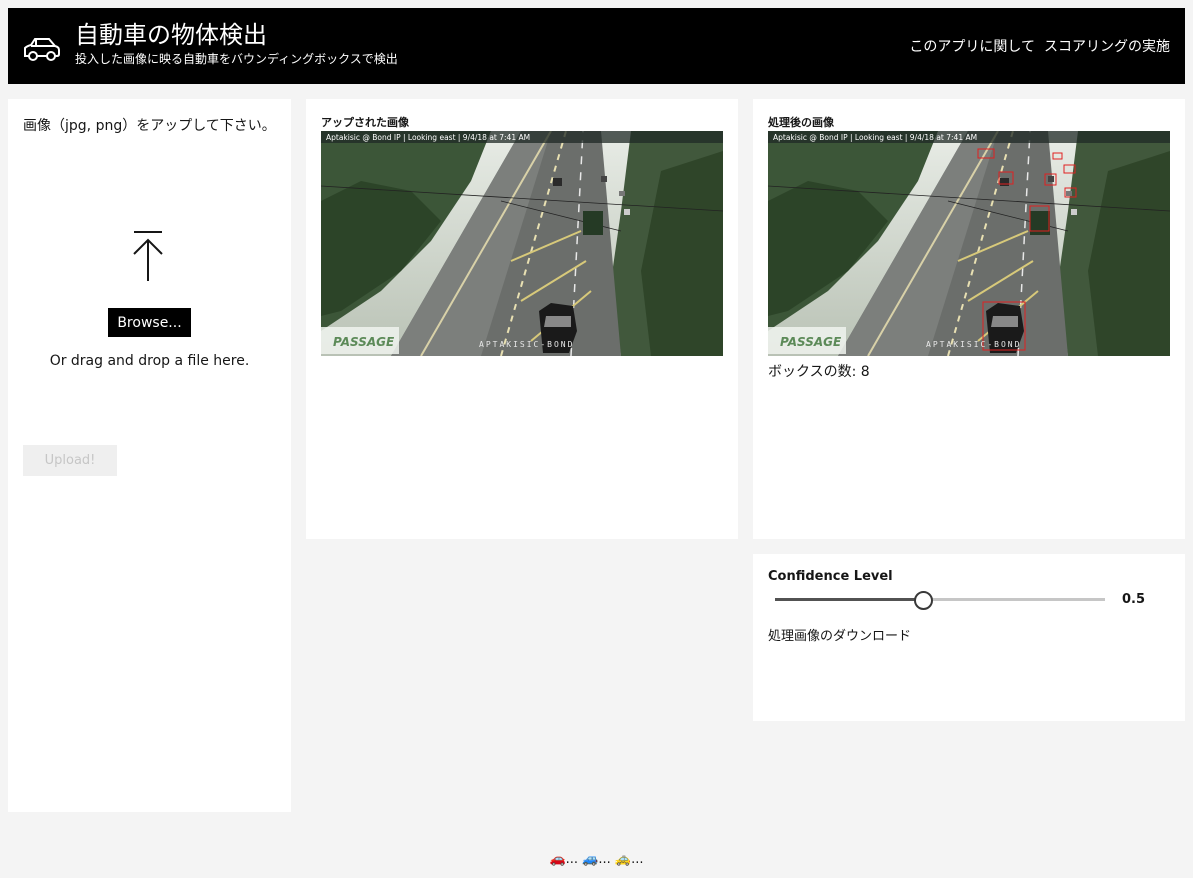 This screenshot has width=1193, height=878. Describe the element at coordinates (819, 372) in the screenshot. I see `box-count: ボックスの数: 8` at that location.